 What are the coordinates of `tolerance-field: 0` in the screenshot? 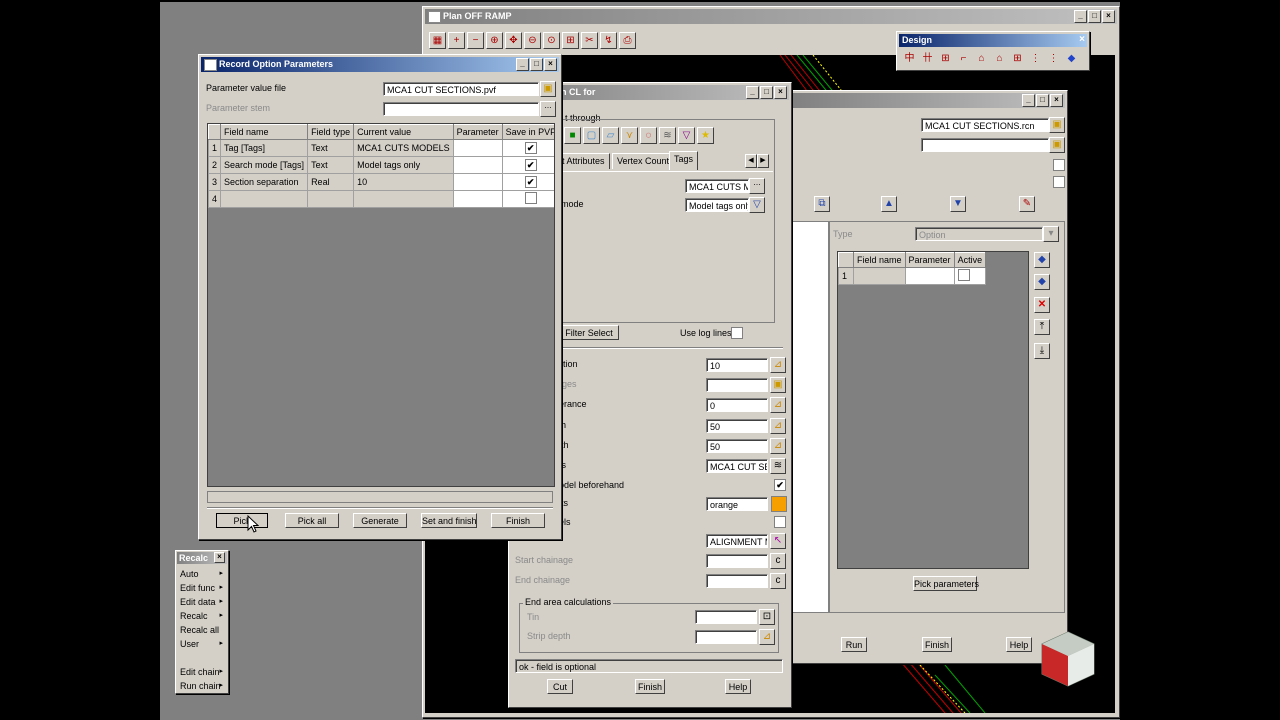 It's located at (737, 405).